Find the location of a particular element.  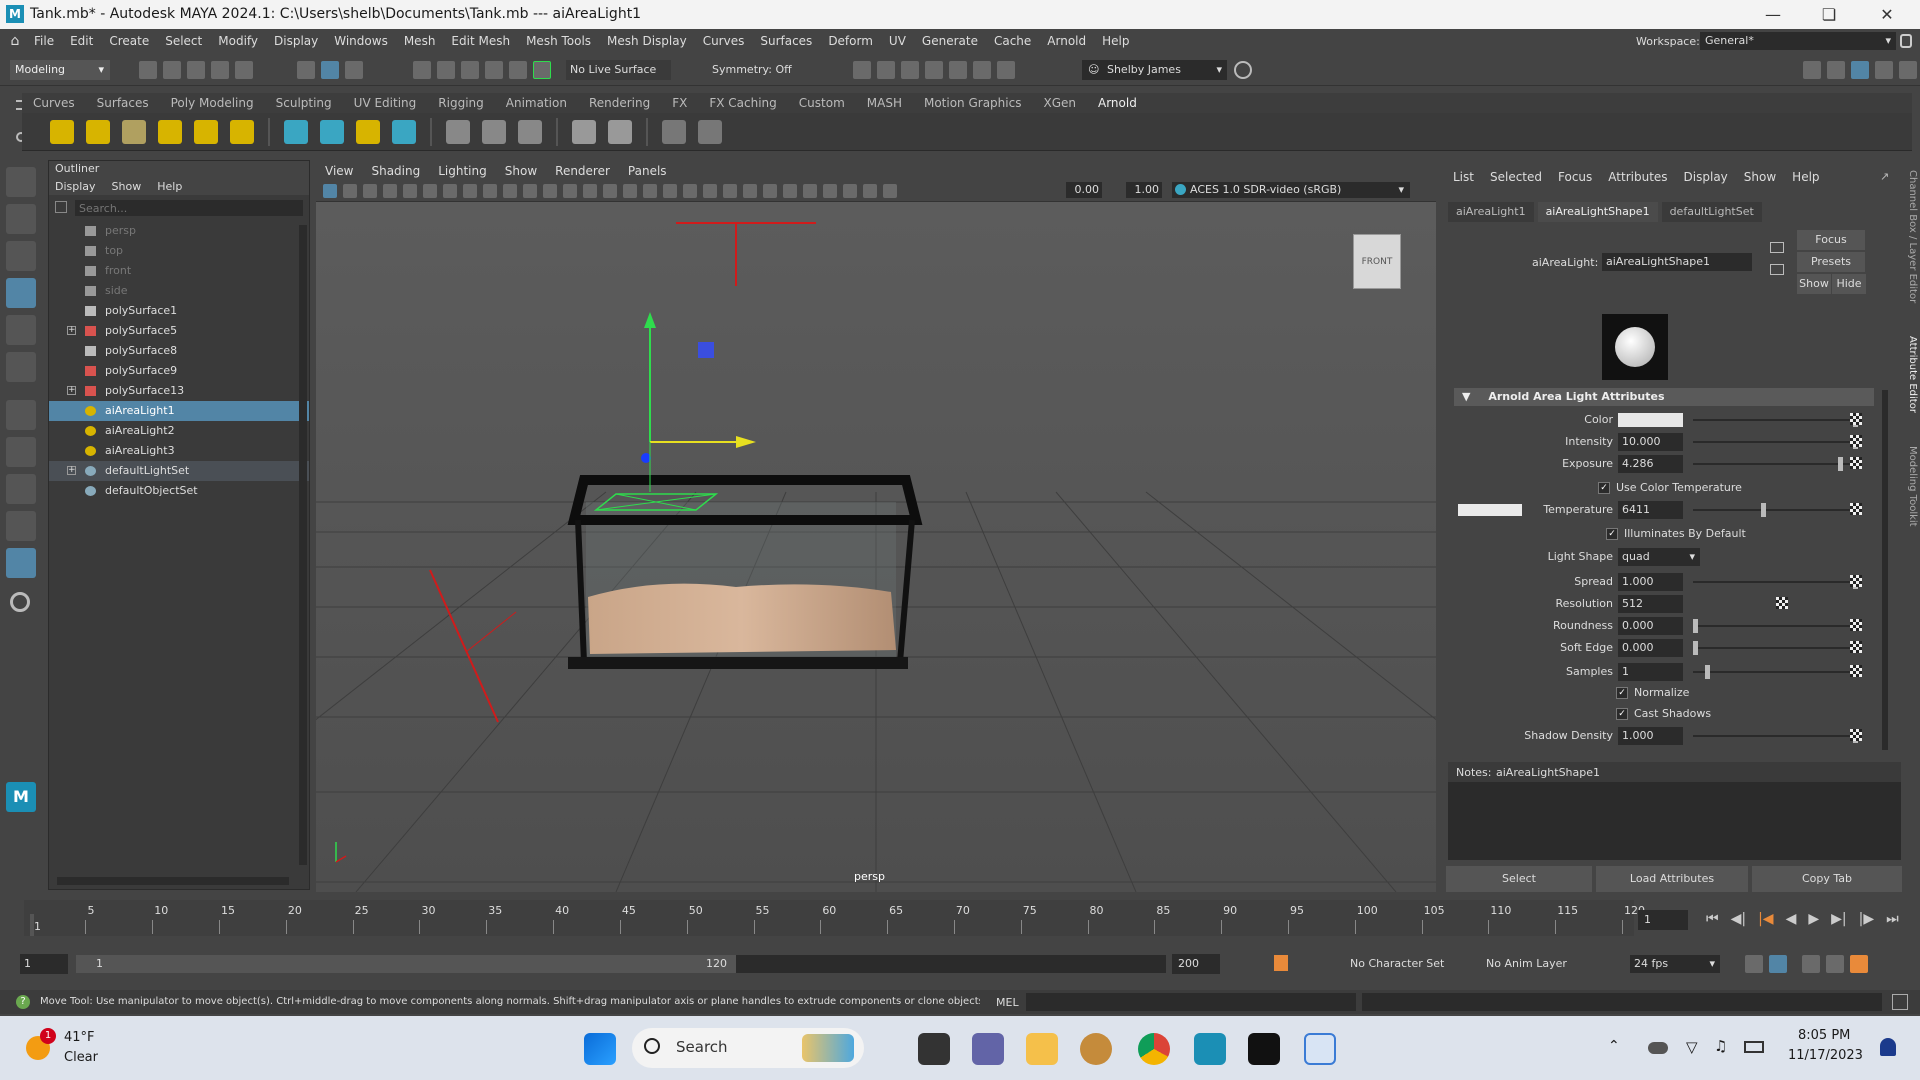

step-forward-key-icon: |▶ is located at coordinates (1866, 919).